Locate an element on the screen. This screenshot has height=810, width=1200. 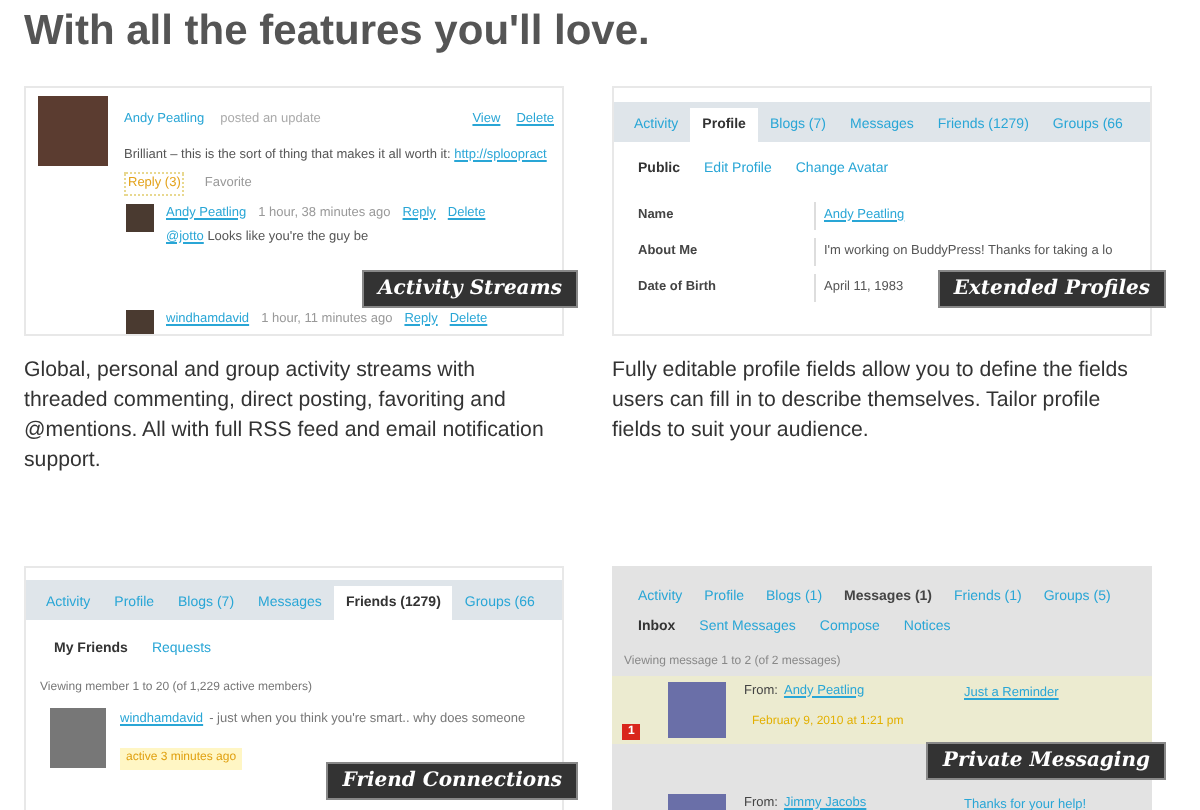
caption-label: Friend Connections is located at coordinates (452, 781).